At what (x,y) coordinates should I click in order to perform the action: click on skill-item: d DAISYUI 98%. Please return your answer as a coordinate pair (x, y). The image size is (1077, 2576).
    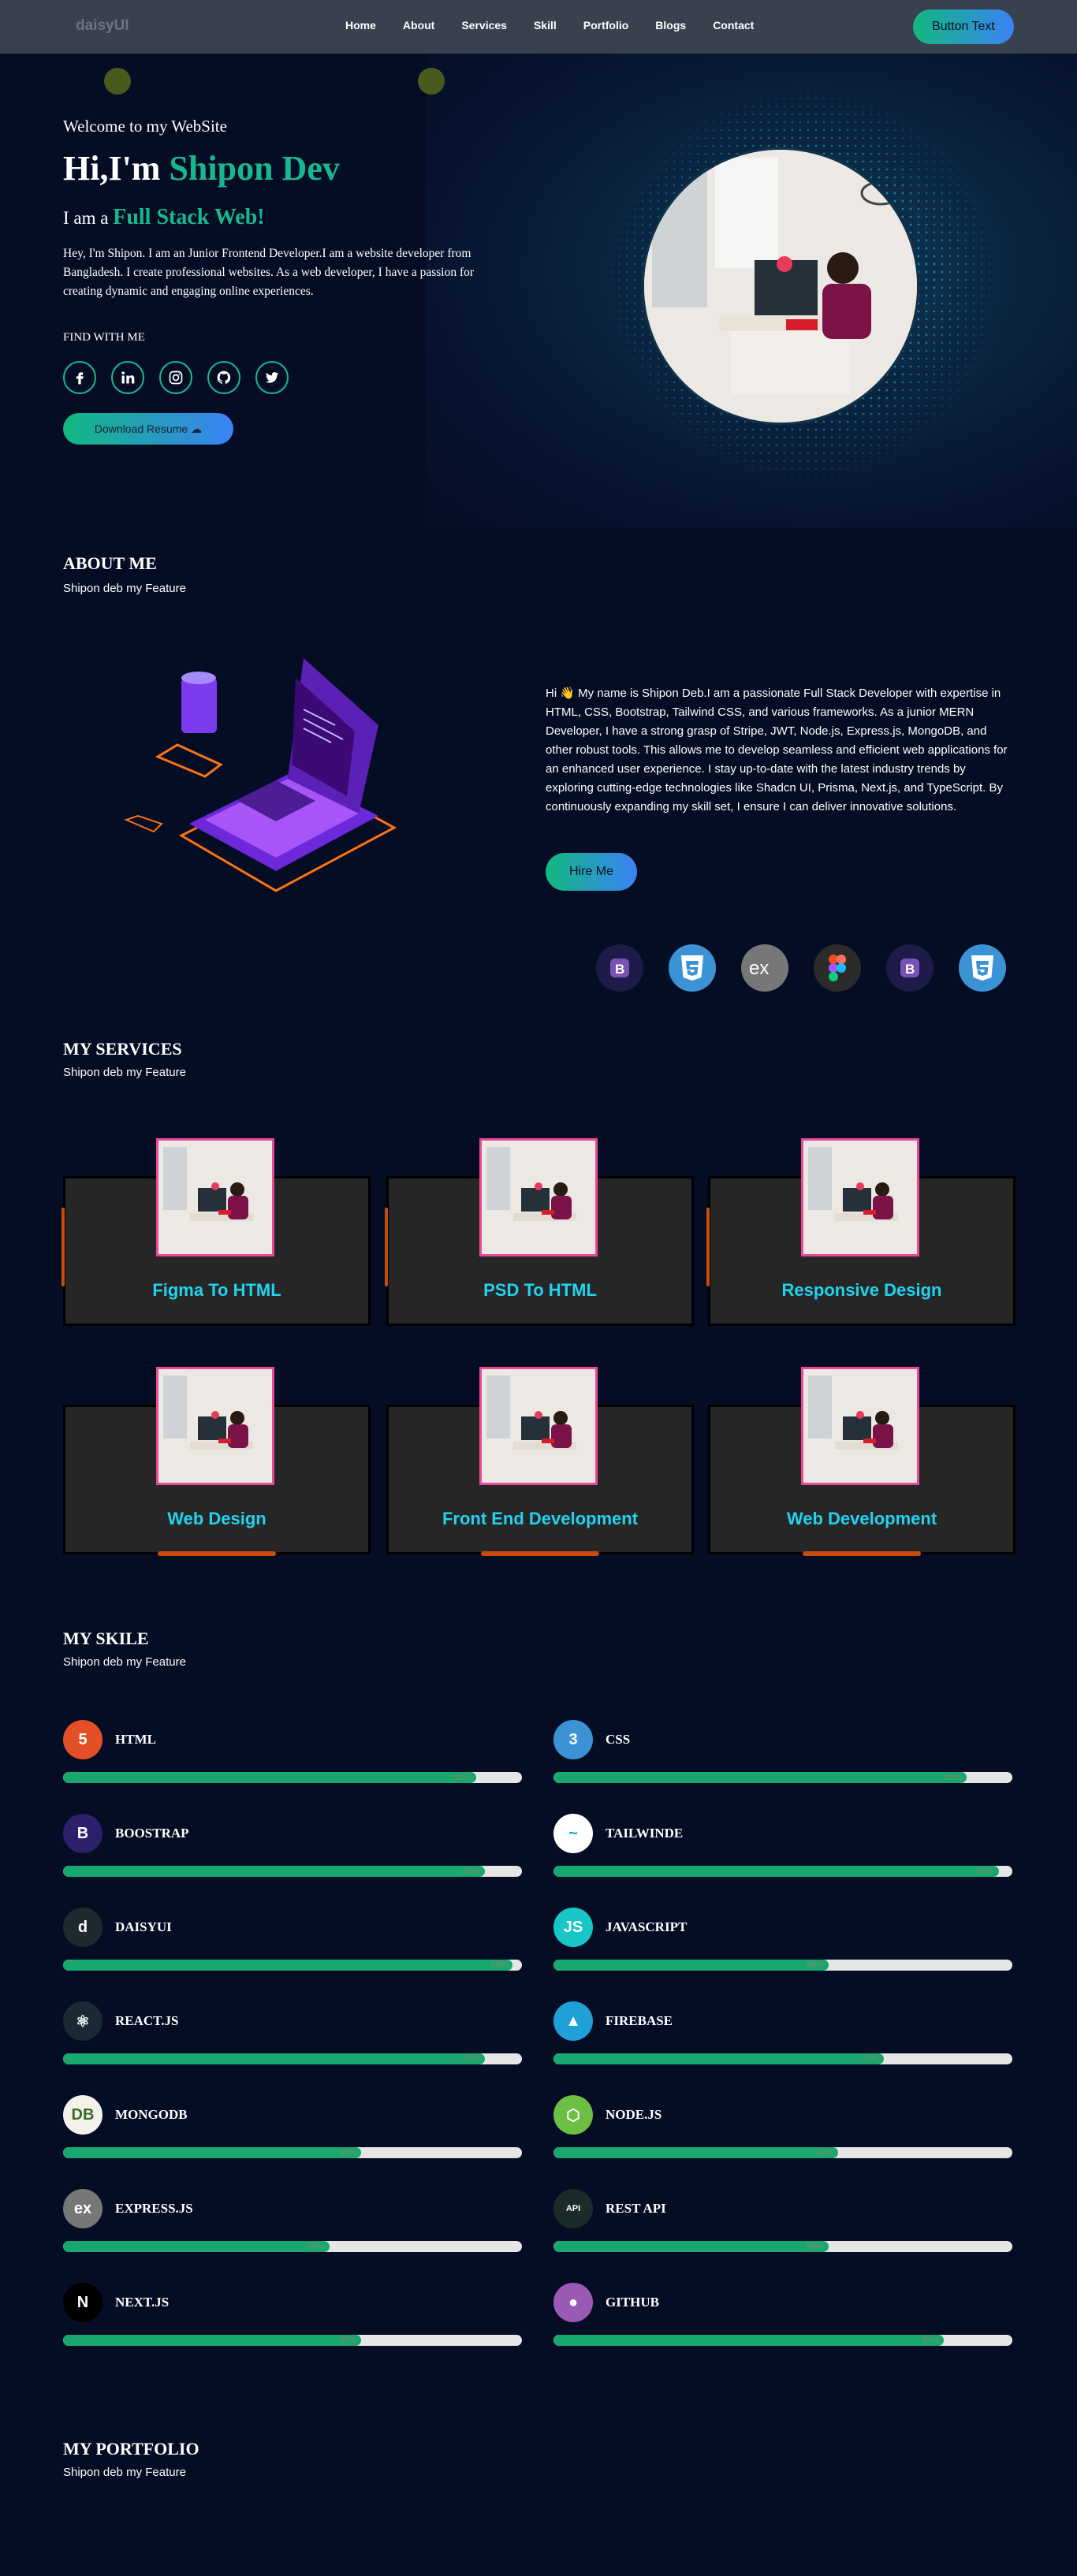
    Looking at the image, I should click on (293, 1947).